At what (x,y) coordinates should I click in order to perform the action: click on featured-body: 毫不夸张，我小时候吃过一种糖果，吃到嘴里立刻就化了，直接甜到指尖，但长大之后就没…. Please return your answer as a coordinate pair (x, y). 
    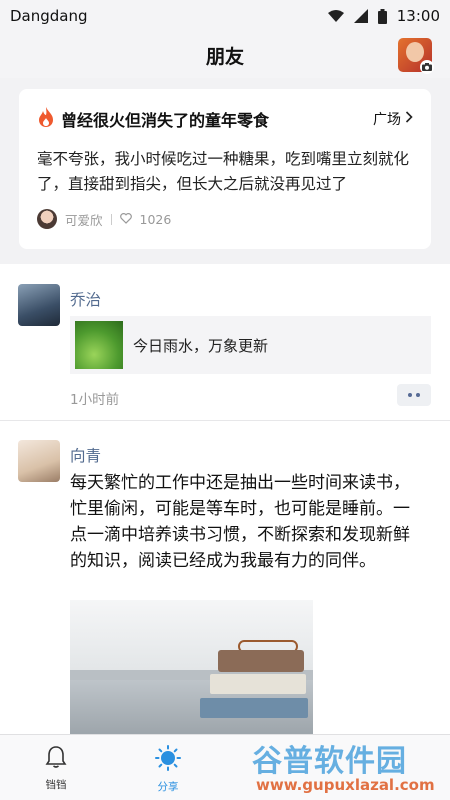
    Looking at the image, I should click on (223, 171).